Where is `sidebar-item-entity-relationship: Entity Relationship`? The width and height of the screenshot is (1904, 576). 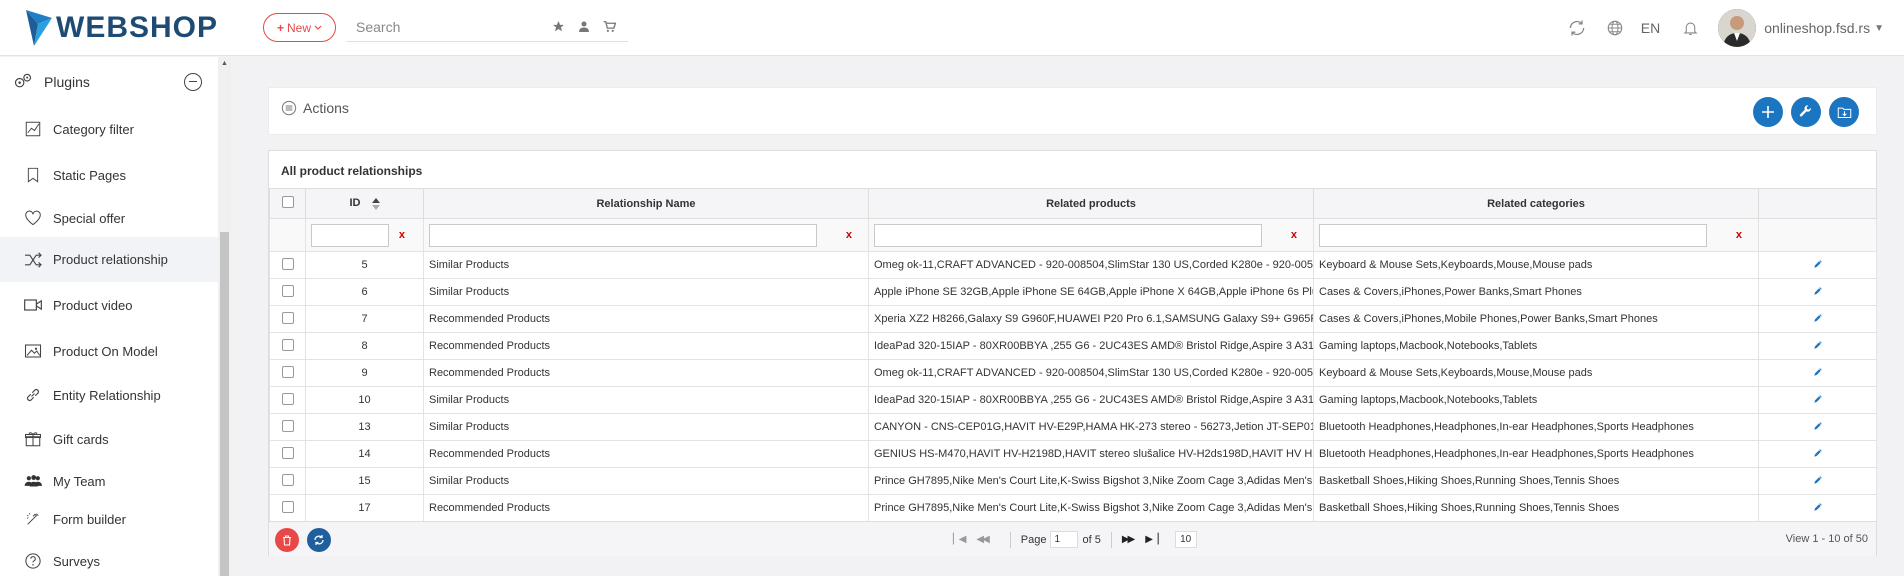 sidebar-item-entity-relationship: Entity Relationship is located at coordinates (109, 395).